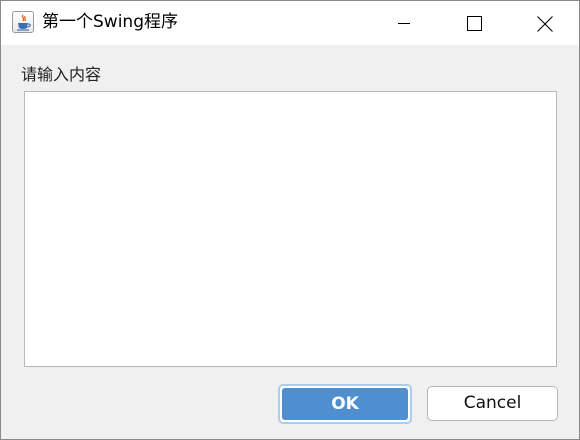 This screenshot has width=580, height=440. Describe the element at coordinates (290, 23) in the screenshot. I see `title-bar: 第一个Swing程序` at that location.